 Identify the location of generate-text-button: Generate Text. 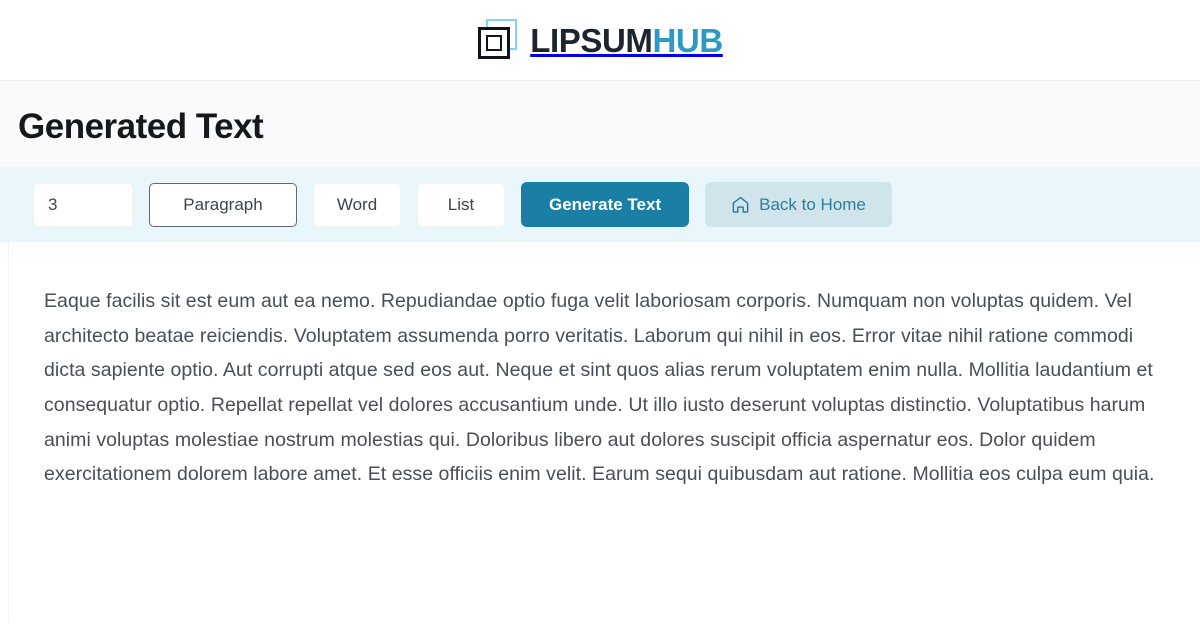
(605, 205).